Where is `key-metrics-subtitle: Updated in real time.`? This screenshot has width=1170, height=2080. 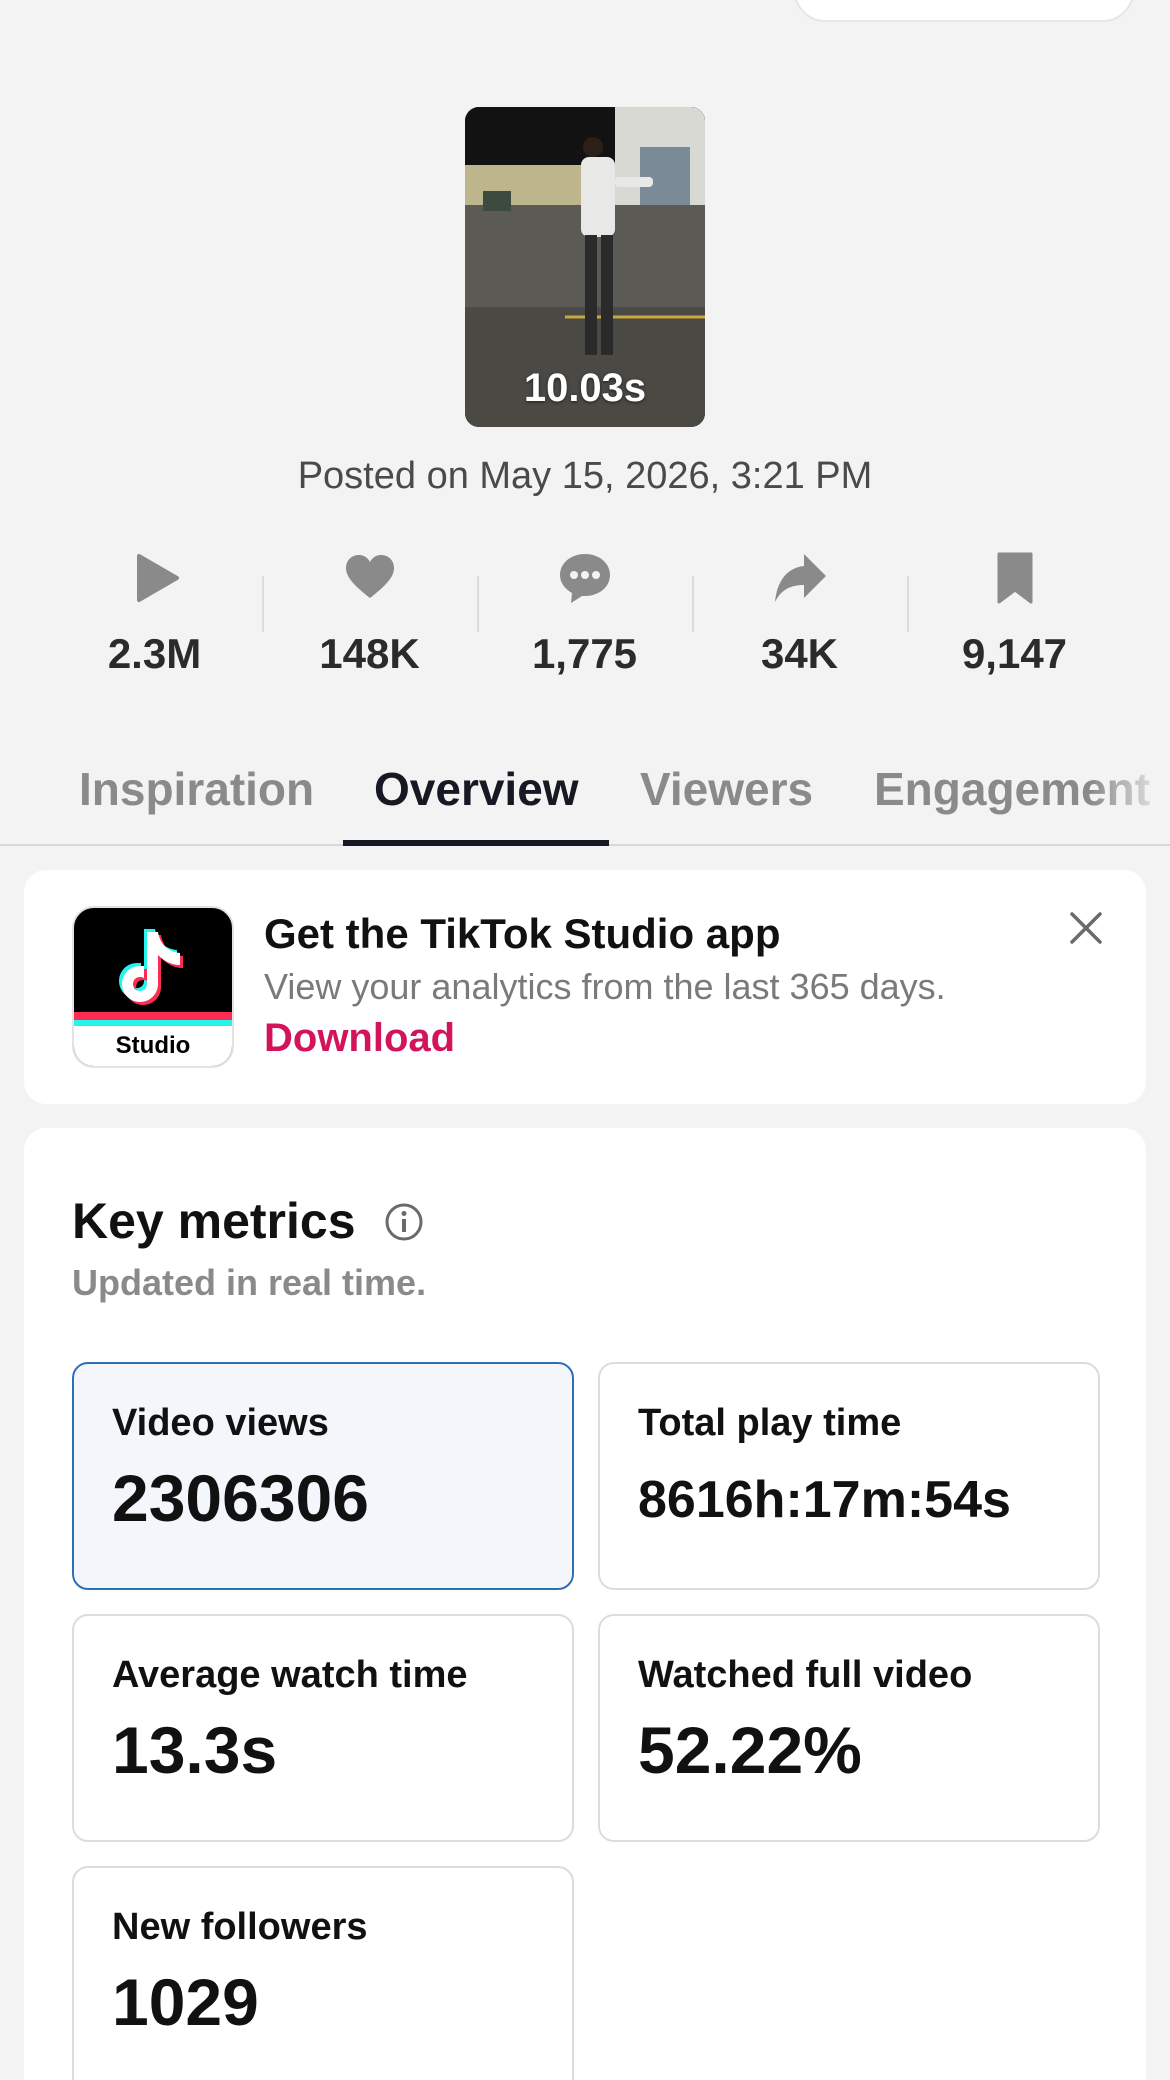 key-metrics-subtitle: Updated in real time. is located at coordinates (249, 1282).